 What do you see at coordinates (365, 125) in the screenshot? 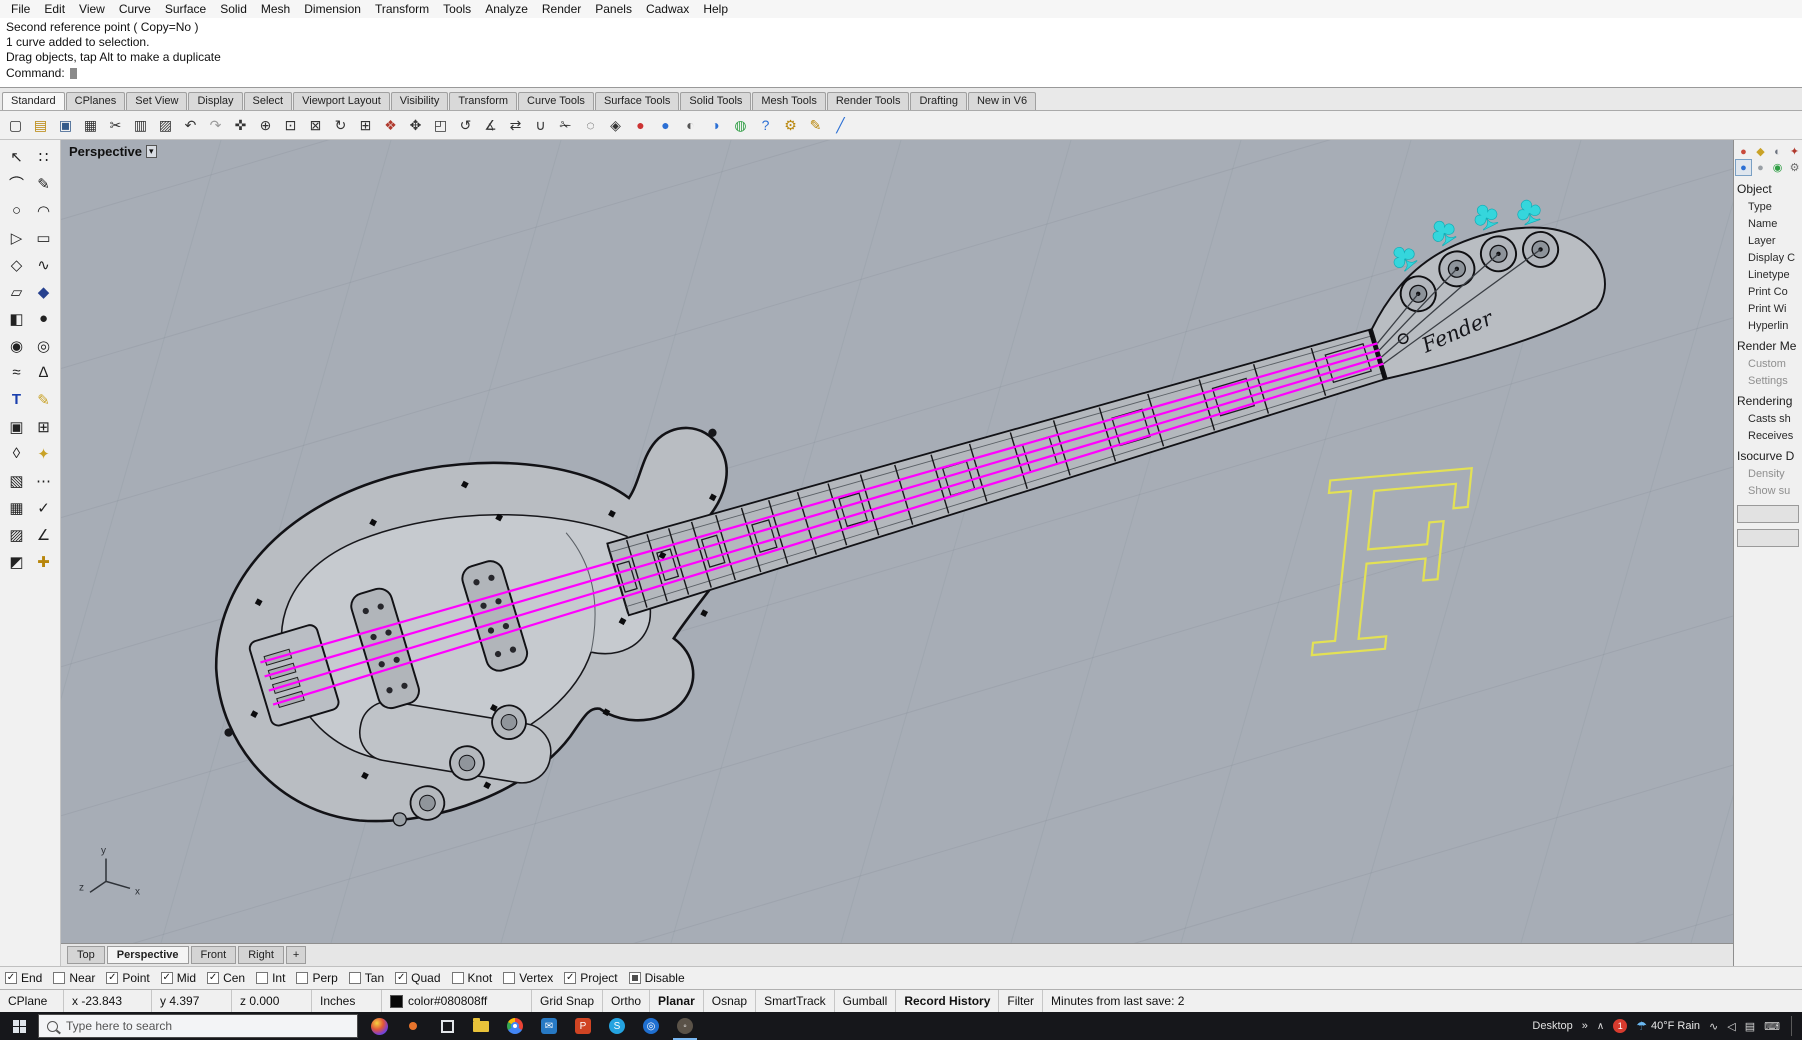
I see `layer-panel-icon: ⊞` at bounding box center [365, 125].